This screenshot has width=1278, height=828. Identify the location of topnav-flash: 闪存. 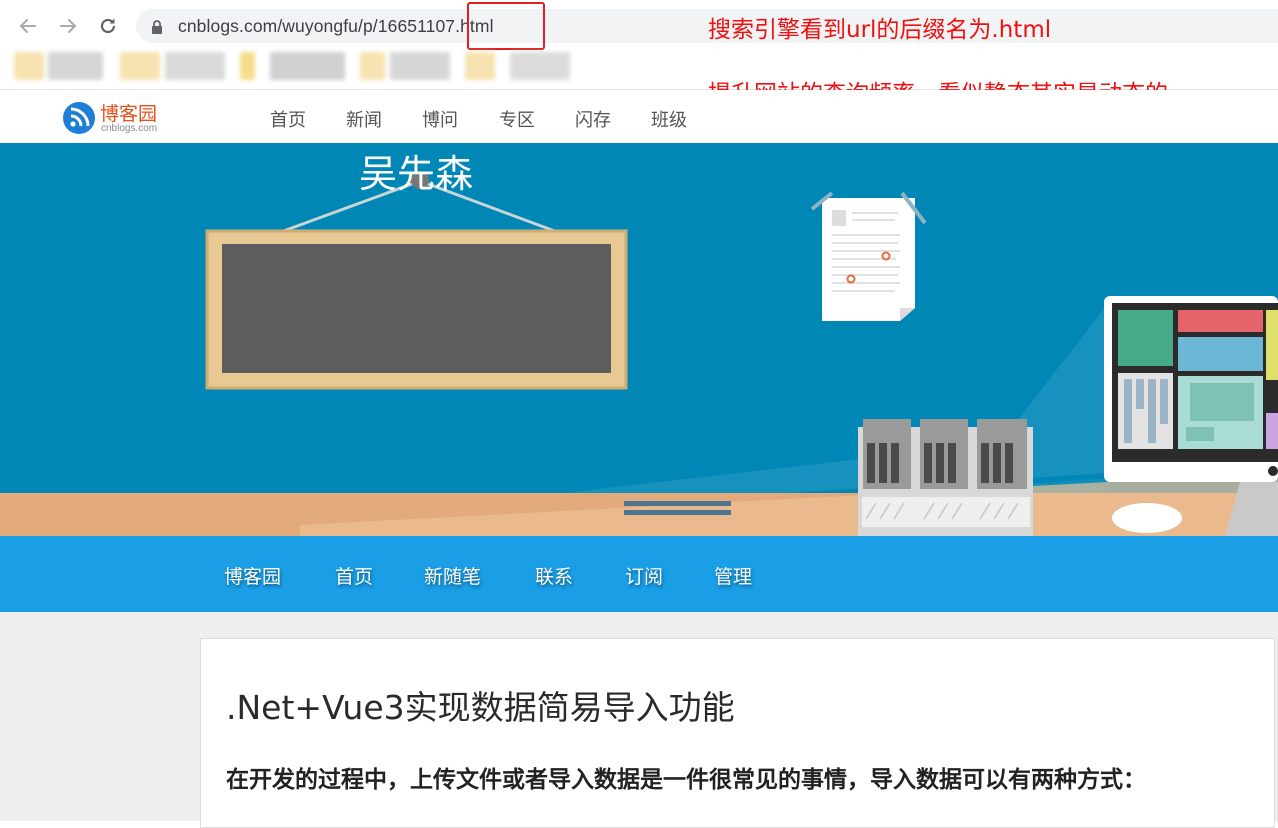
(593, 119).